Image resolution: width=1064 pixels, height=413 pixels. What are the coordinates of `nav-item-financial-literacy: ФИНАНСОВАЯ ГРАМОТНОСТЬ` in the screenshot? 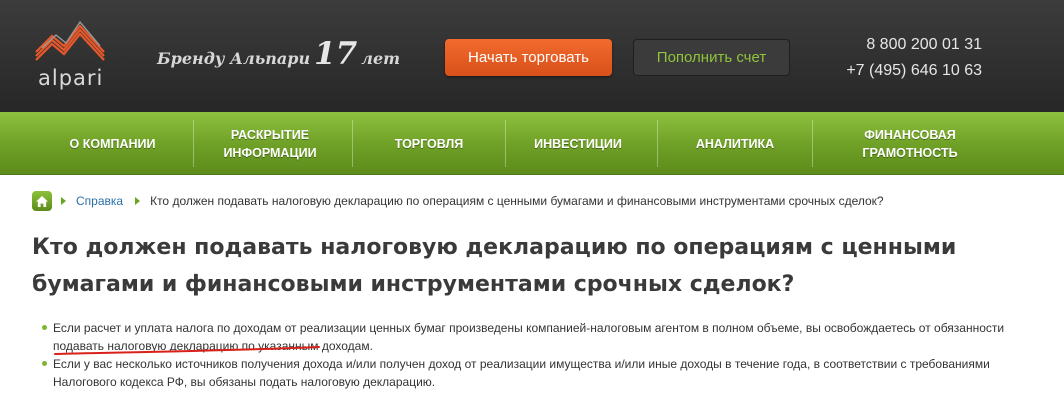 It's located at (910, 143).